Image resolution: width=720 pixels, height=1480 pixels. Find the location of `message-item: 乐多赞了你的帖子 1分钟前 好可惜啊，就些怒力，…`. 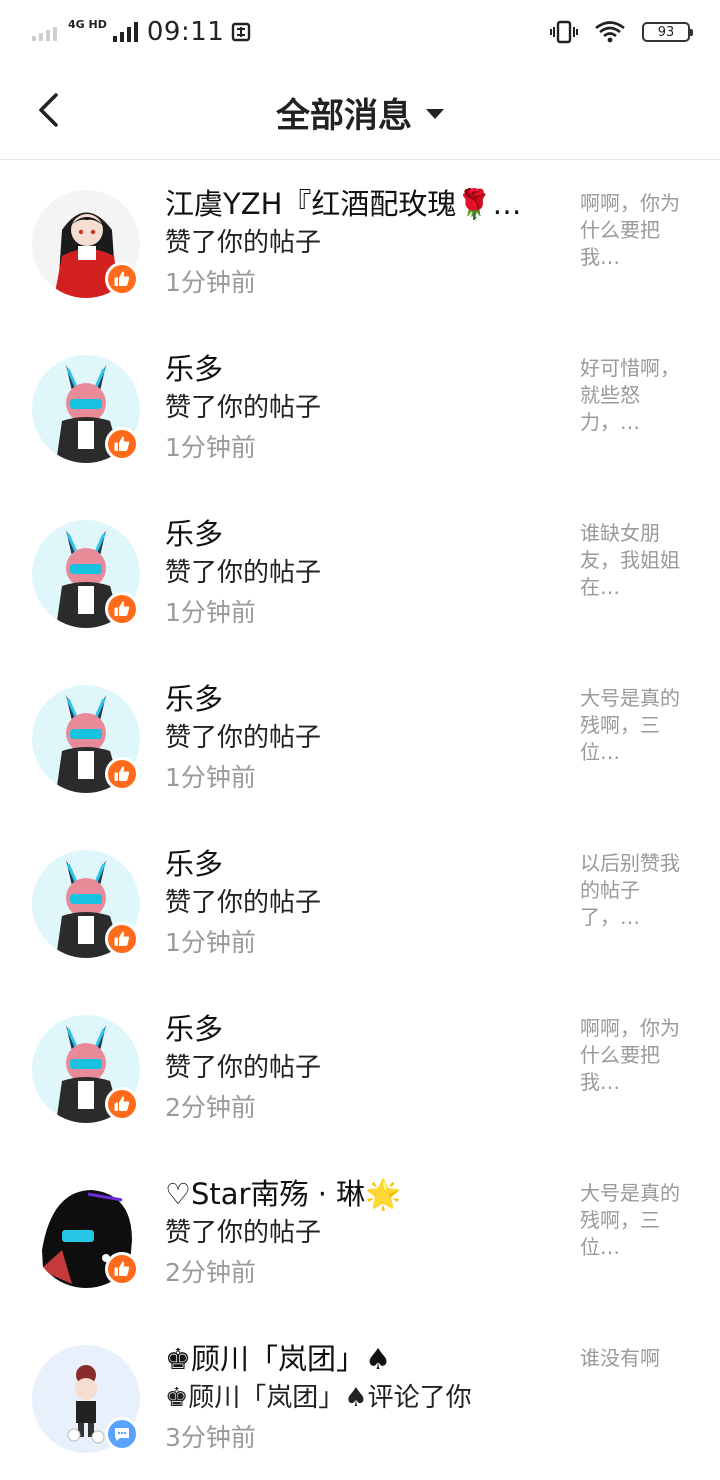

message-item: 乐多赞了你的帖子 1分钟前 好可惜啊，就些怒力，… is located at coordinates (360, 407).